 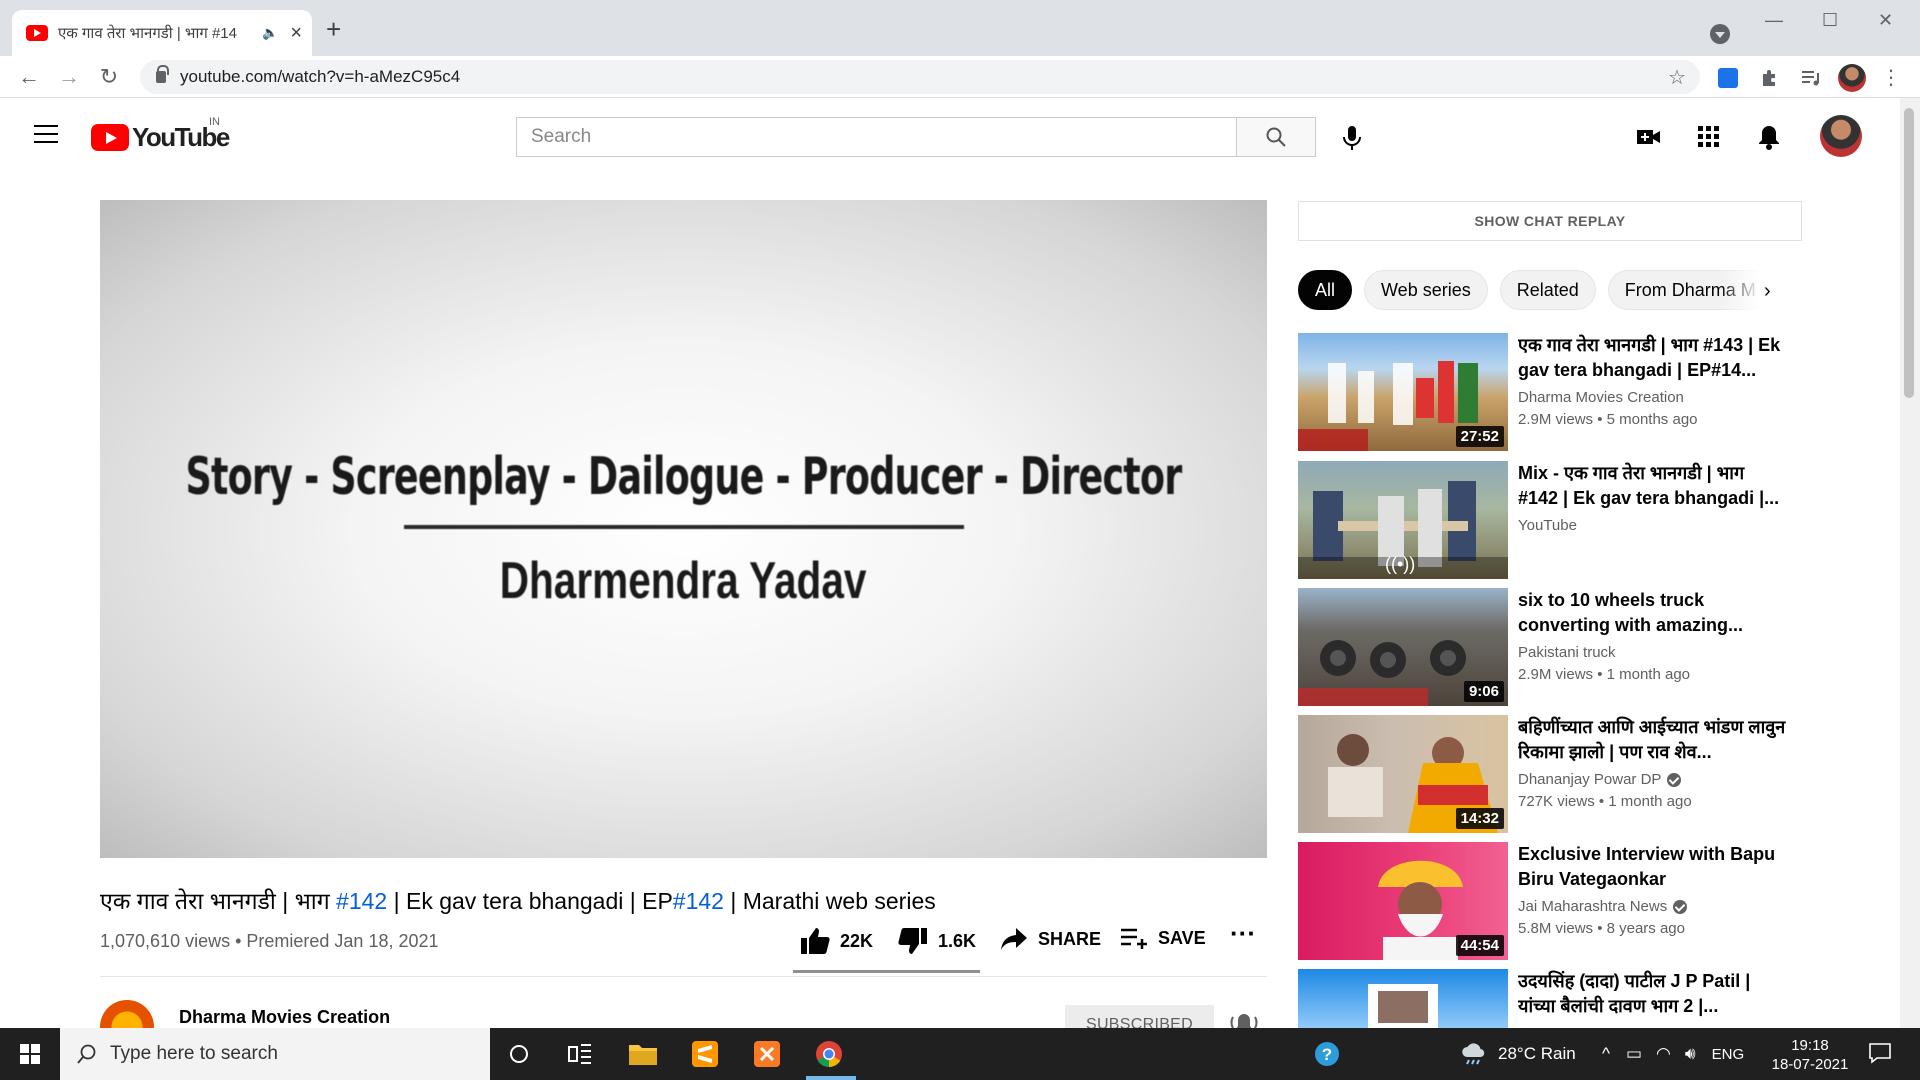 I want to click on taskbar-search-input: Type here to search, so click(x=275, y=1054).